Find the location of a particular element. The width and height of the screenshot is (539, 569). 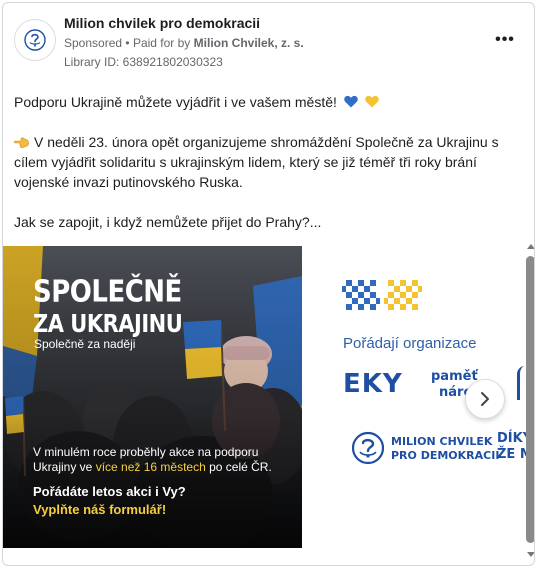

sponsored-label: Sponsored is located at coordinates (93, 43).